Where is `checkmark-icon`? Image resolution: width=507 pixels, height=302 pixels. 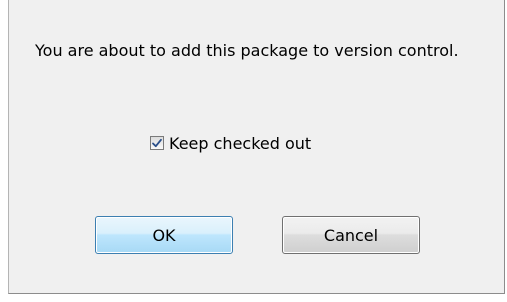 checkmark-icon is located at coordinates (157, 143).